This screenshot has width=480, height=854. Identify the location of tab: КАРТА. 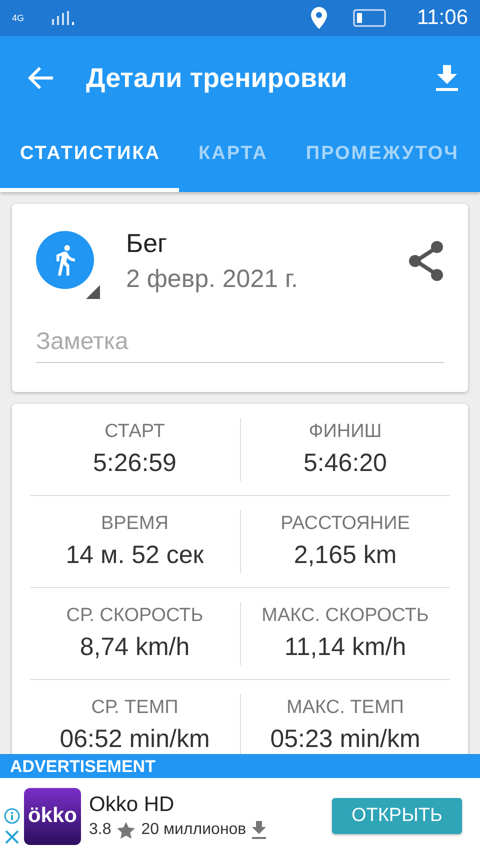
(232, 156).